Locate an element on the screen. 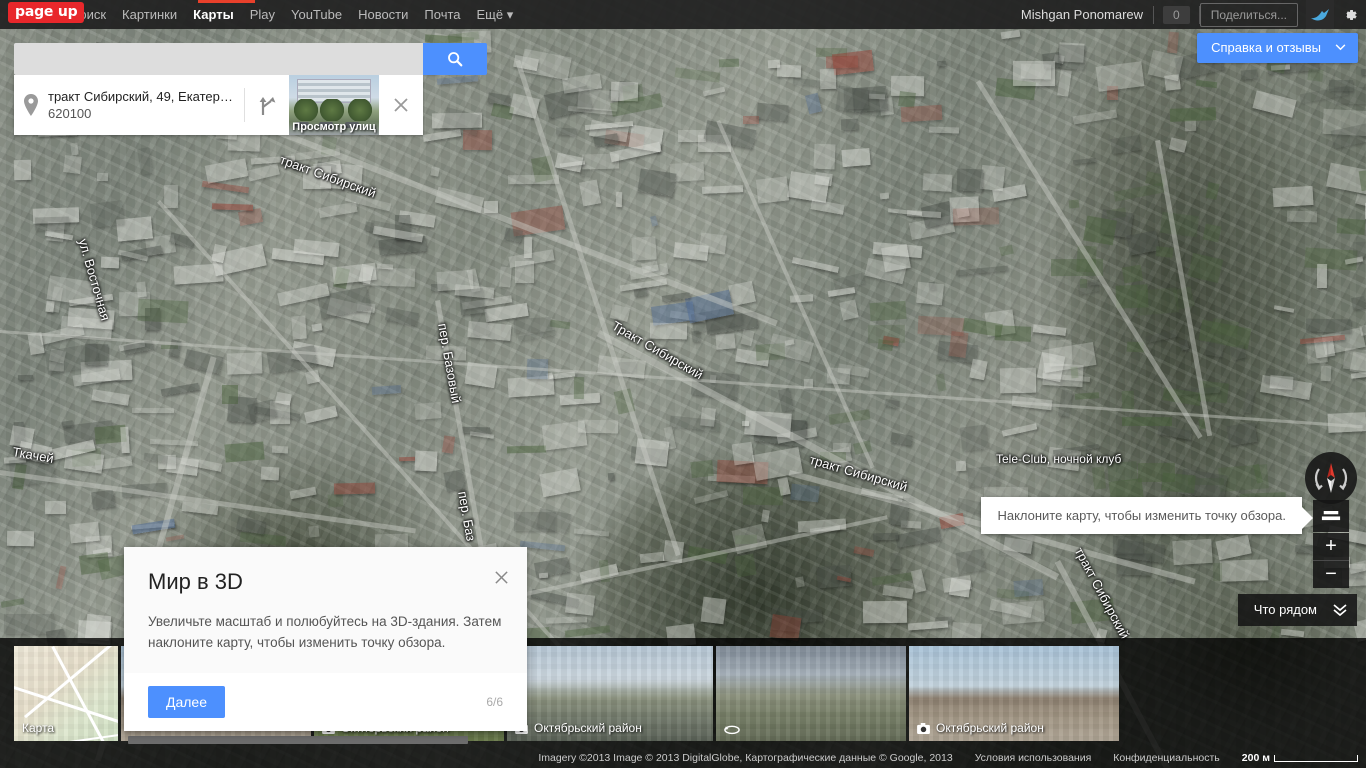 The height and width of the screenshot is (768, 1366). pageup-logo: page up is located at coordinates (46, 12).